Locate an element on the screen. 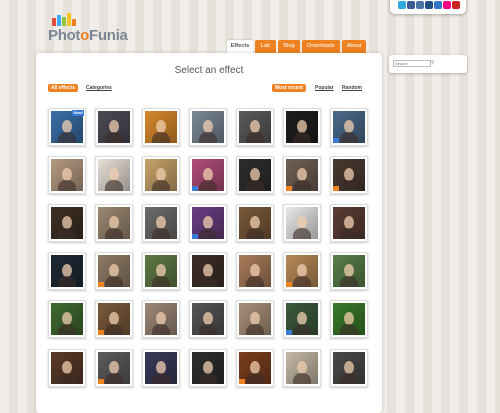 This screenshot has width=500, height=413. logo-text: PhotoFunia is located at coordinates (88, 35).